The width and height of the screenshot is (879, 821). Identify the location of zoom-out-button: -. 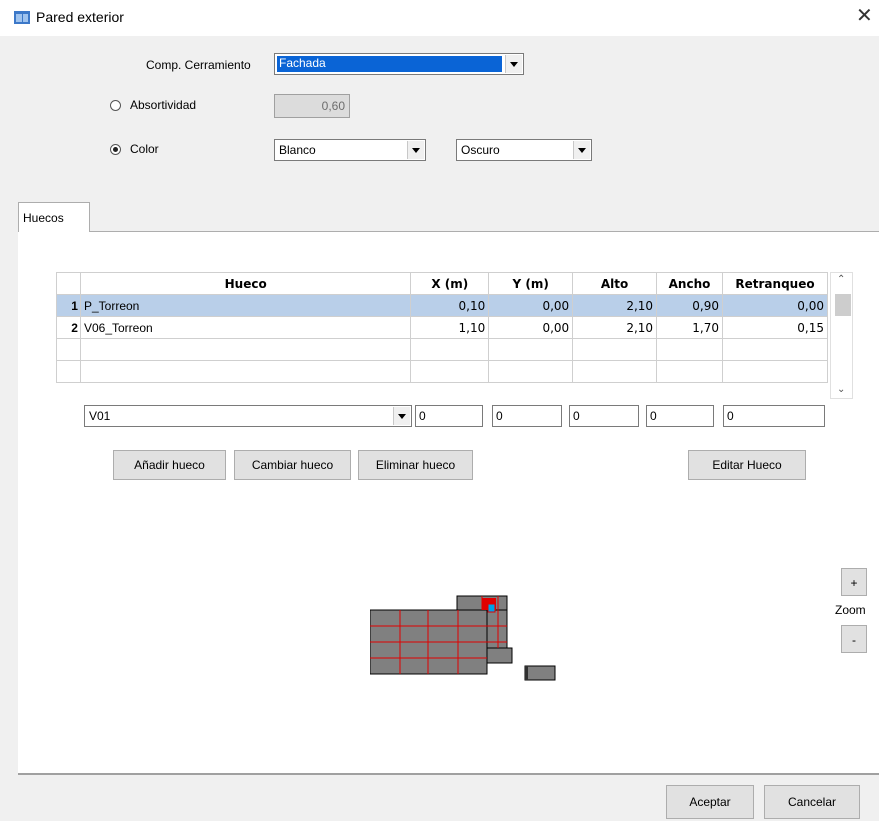
(854, 639).